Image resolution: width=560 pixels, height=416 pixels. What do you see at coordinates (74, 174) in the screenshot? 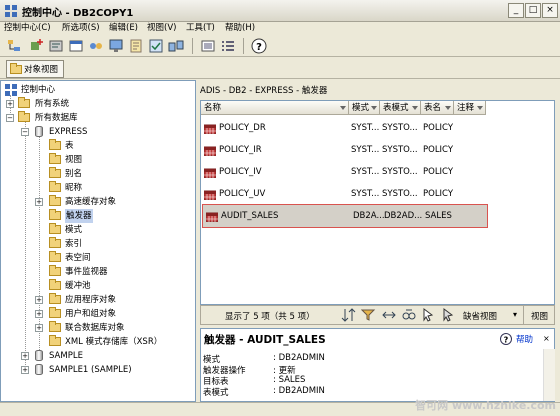
I see `tree-label: 别名` at bounding box center [74, 174].